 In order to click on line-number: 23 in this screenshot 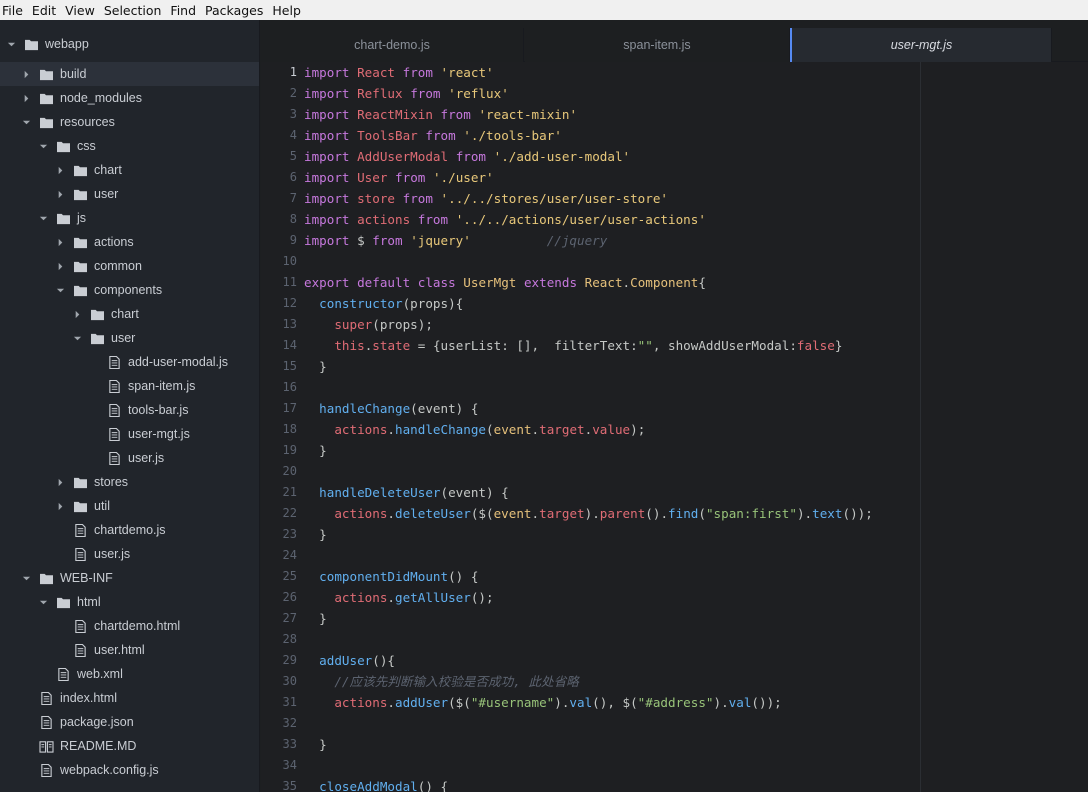, I will do `click(289, 534)`.